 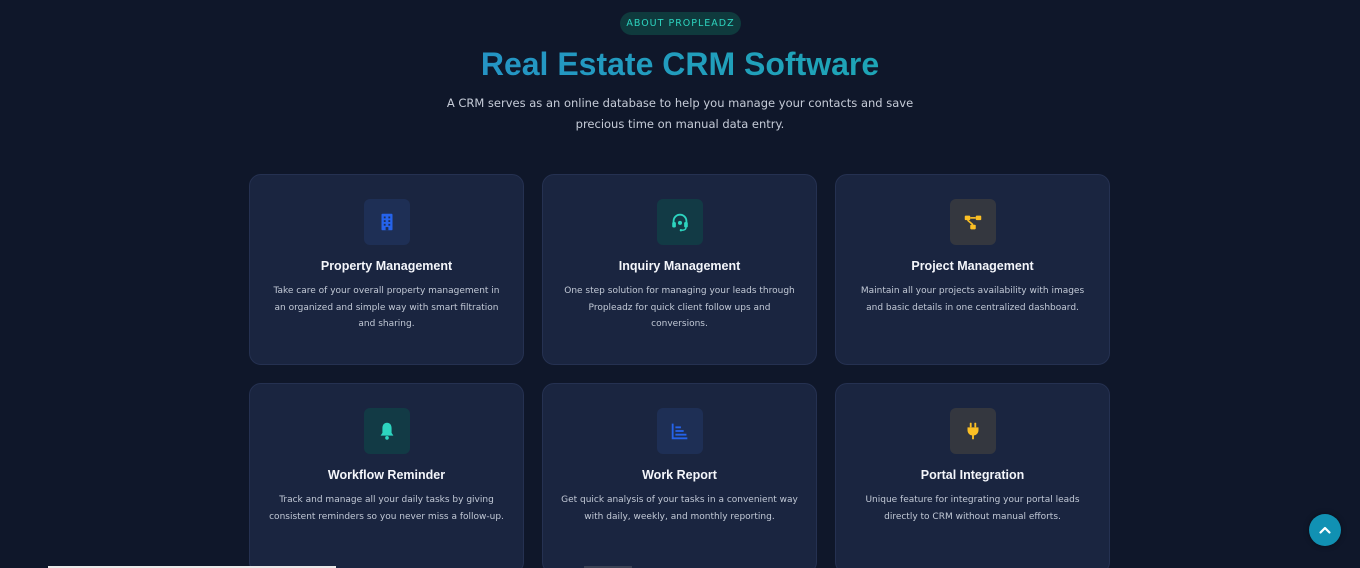 What do you see at coordinates (679, 266) in the screenshot?
I see `feature-title: Inquiry Management` at bounding box center [679, 266].